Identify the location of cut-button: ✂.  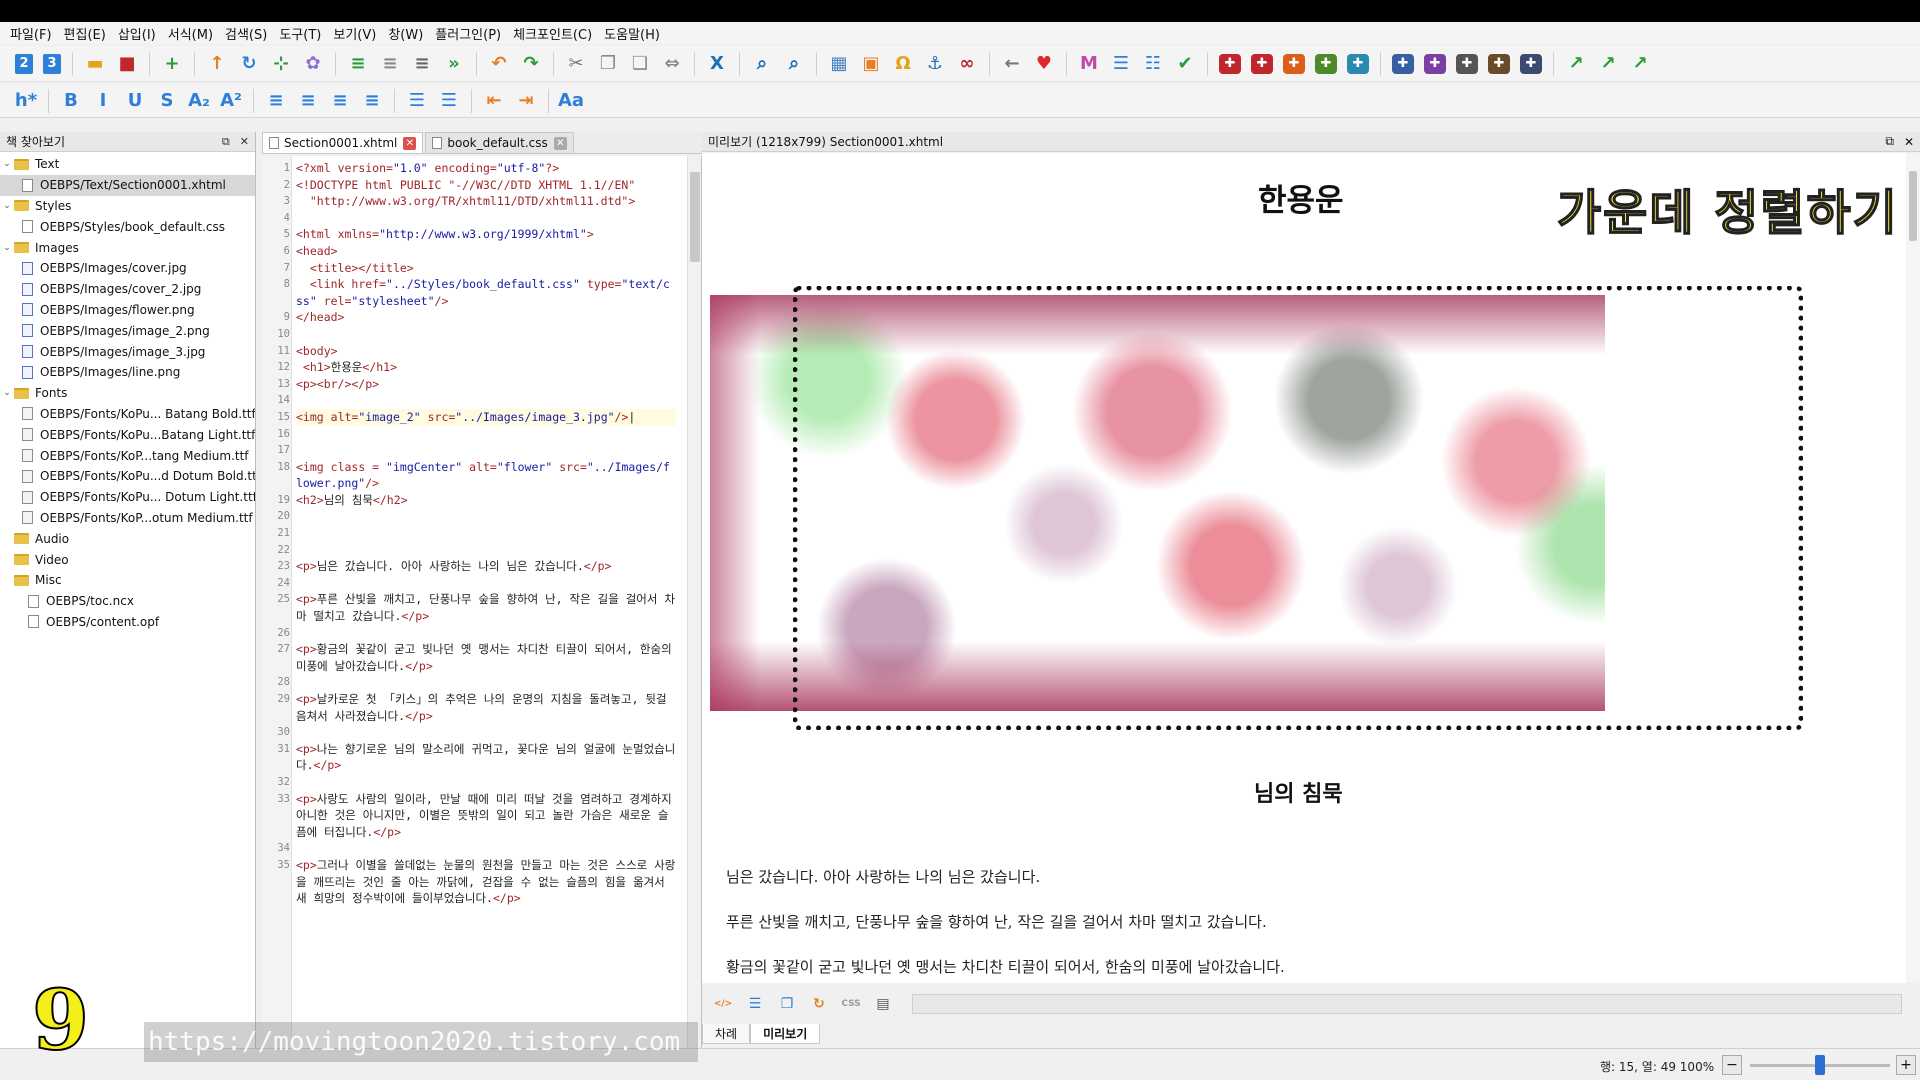
(576, 64).